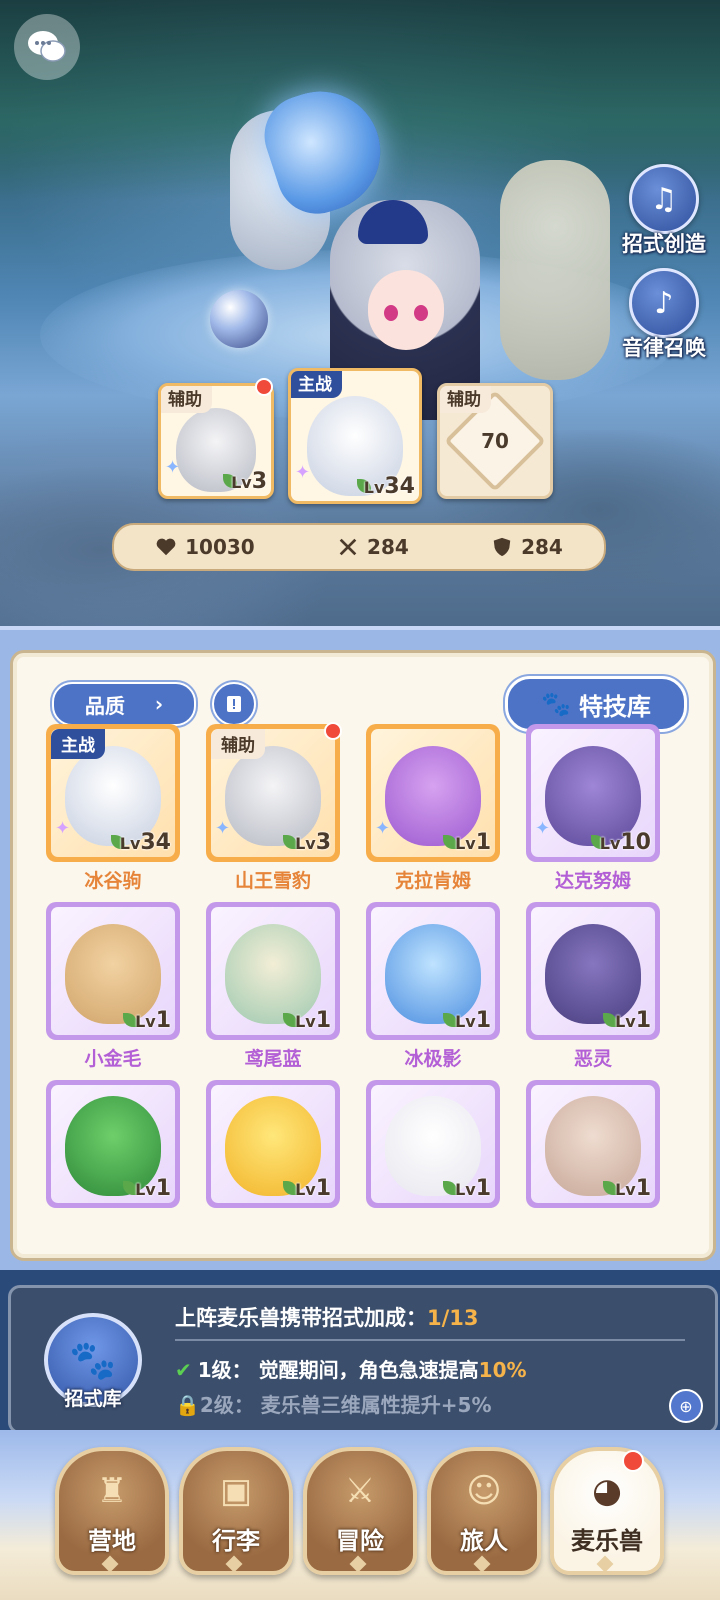 The image size is (720, 1600). What do you see at coordinates (112, 1491) in the screenshot?
I see `castle-icon: ♜` at bounding box center [112, 1491].